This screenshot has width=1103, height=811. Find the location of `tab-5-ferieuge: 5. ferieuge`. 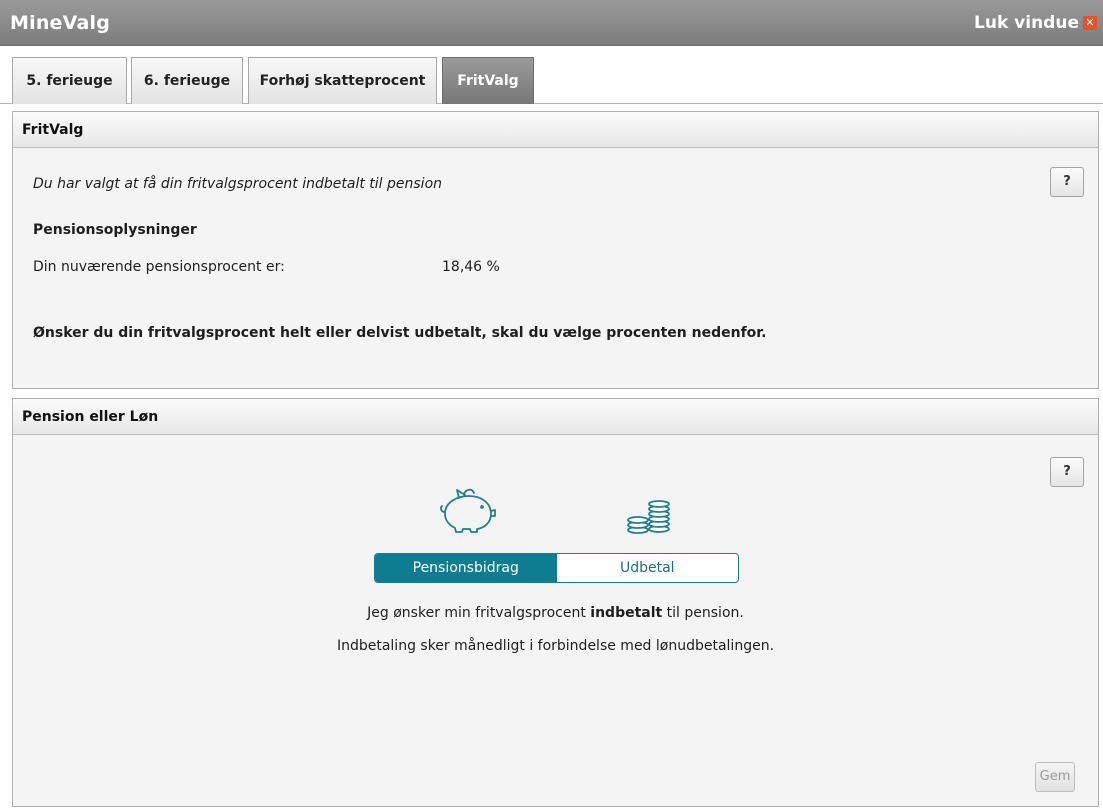

tab-5-ferieuge: 5. ferieuge is located at coordinates (69, 80).